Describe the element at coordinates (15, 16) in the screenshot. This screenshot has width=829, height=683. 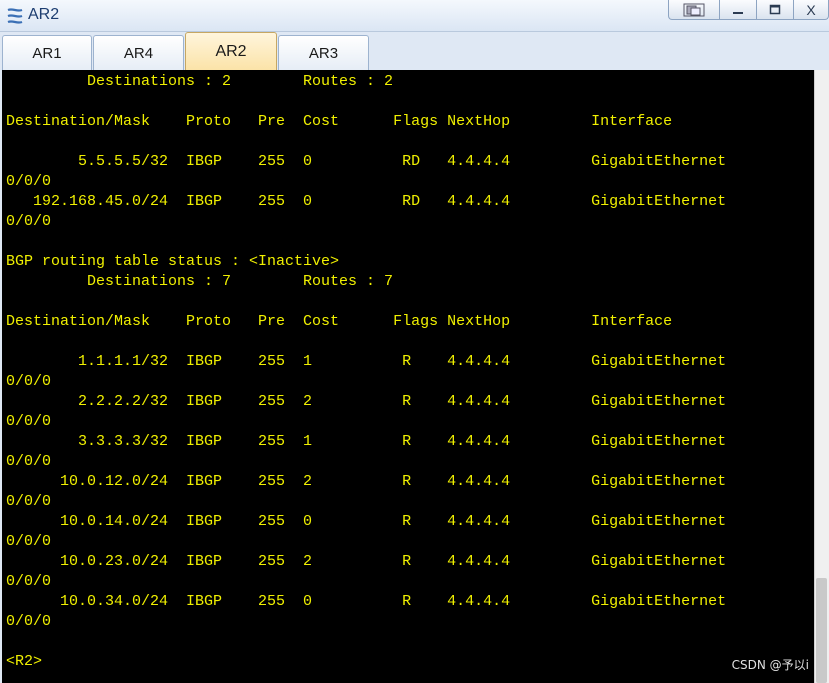
I see `router-app-icon` at that location.